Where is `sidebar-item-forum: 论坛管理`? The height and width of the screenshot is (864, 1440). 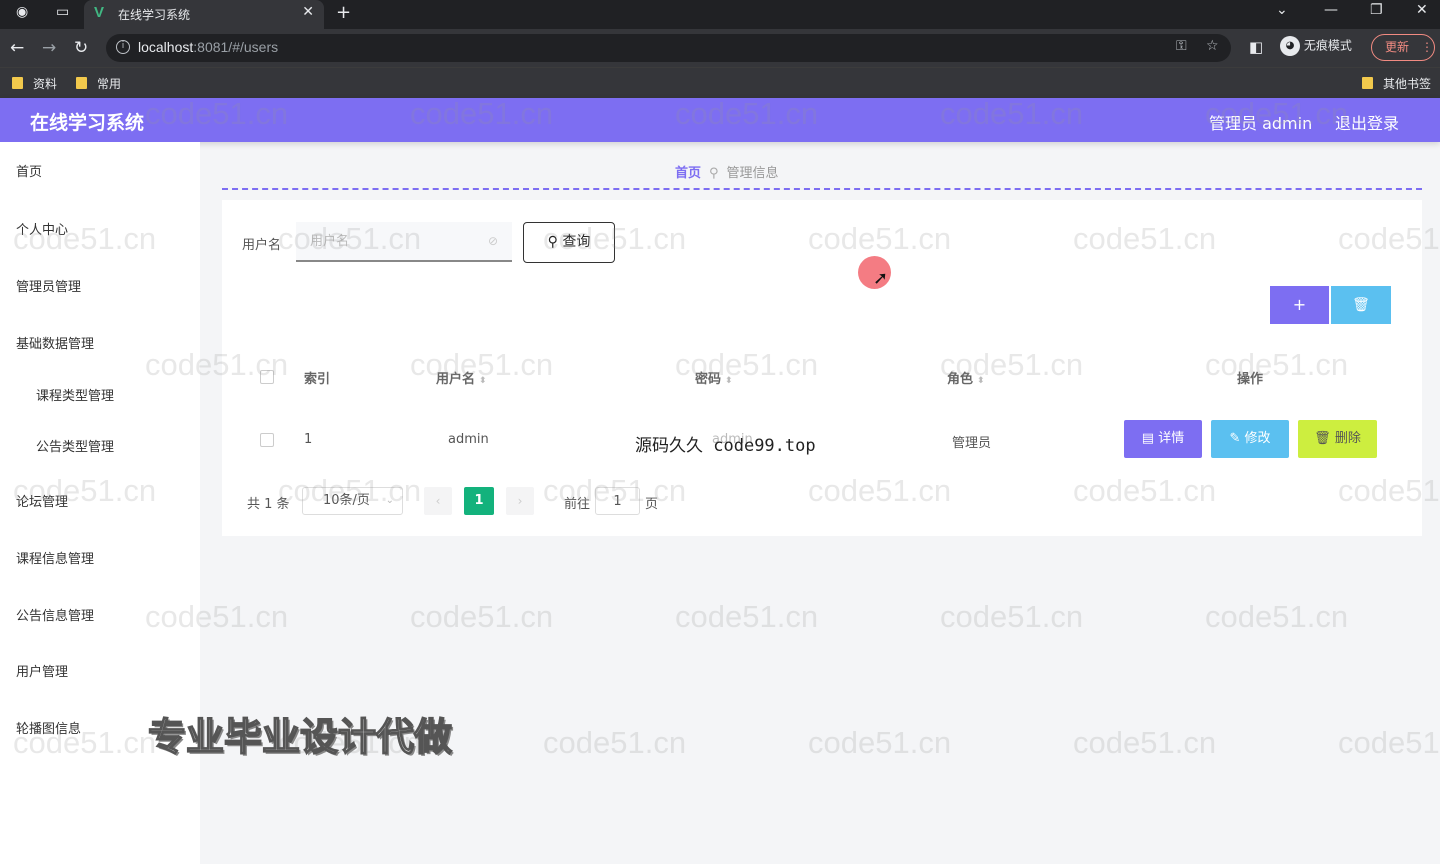
sidebar-item-forum: 论坛管理 is located at coordinates (42, 500).